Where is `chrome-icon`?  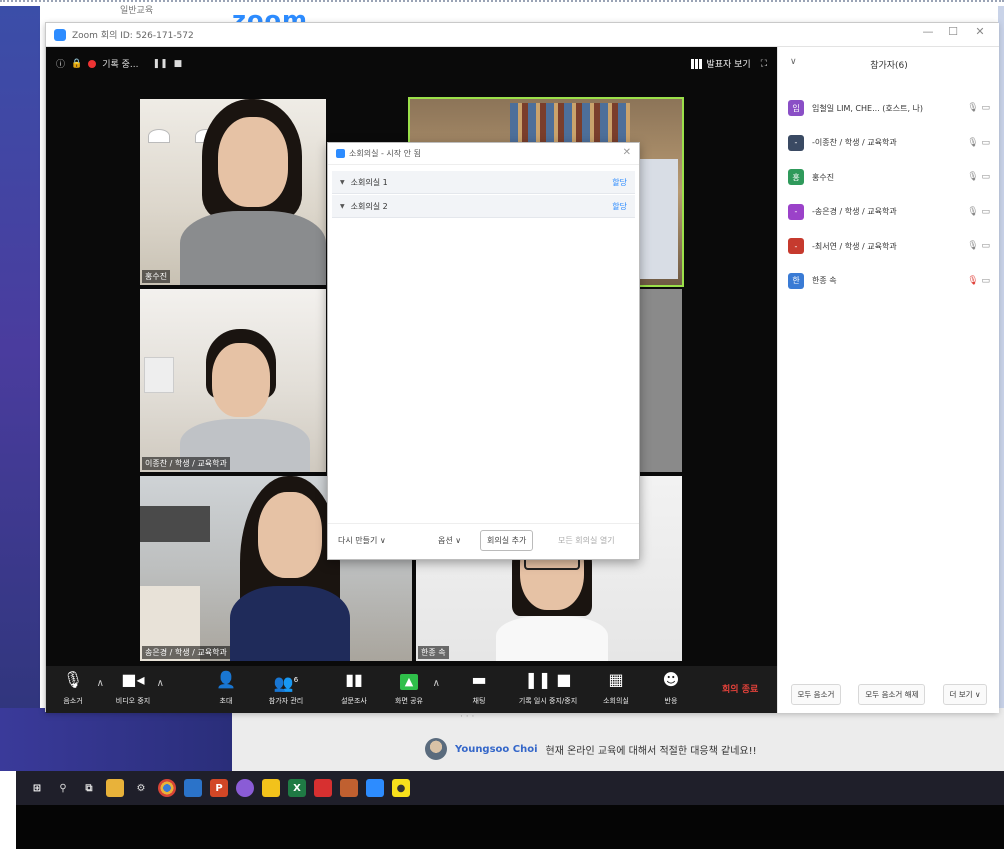 chrome-icon is located at coordinates (167, 788).